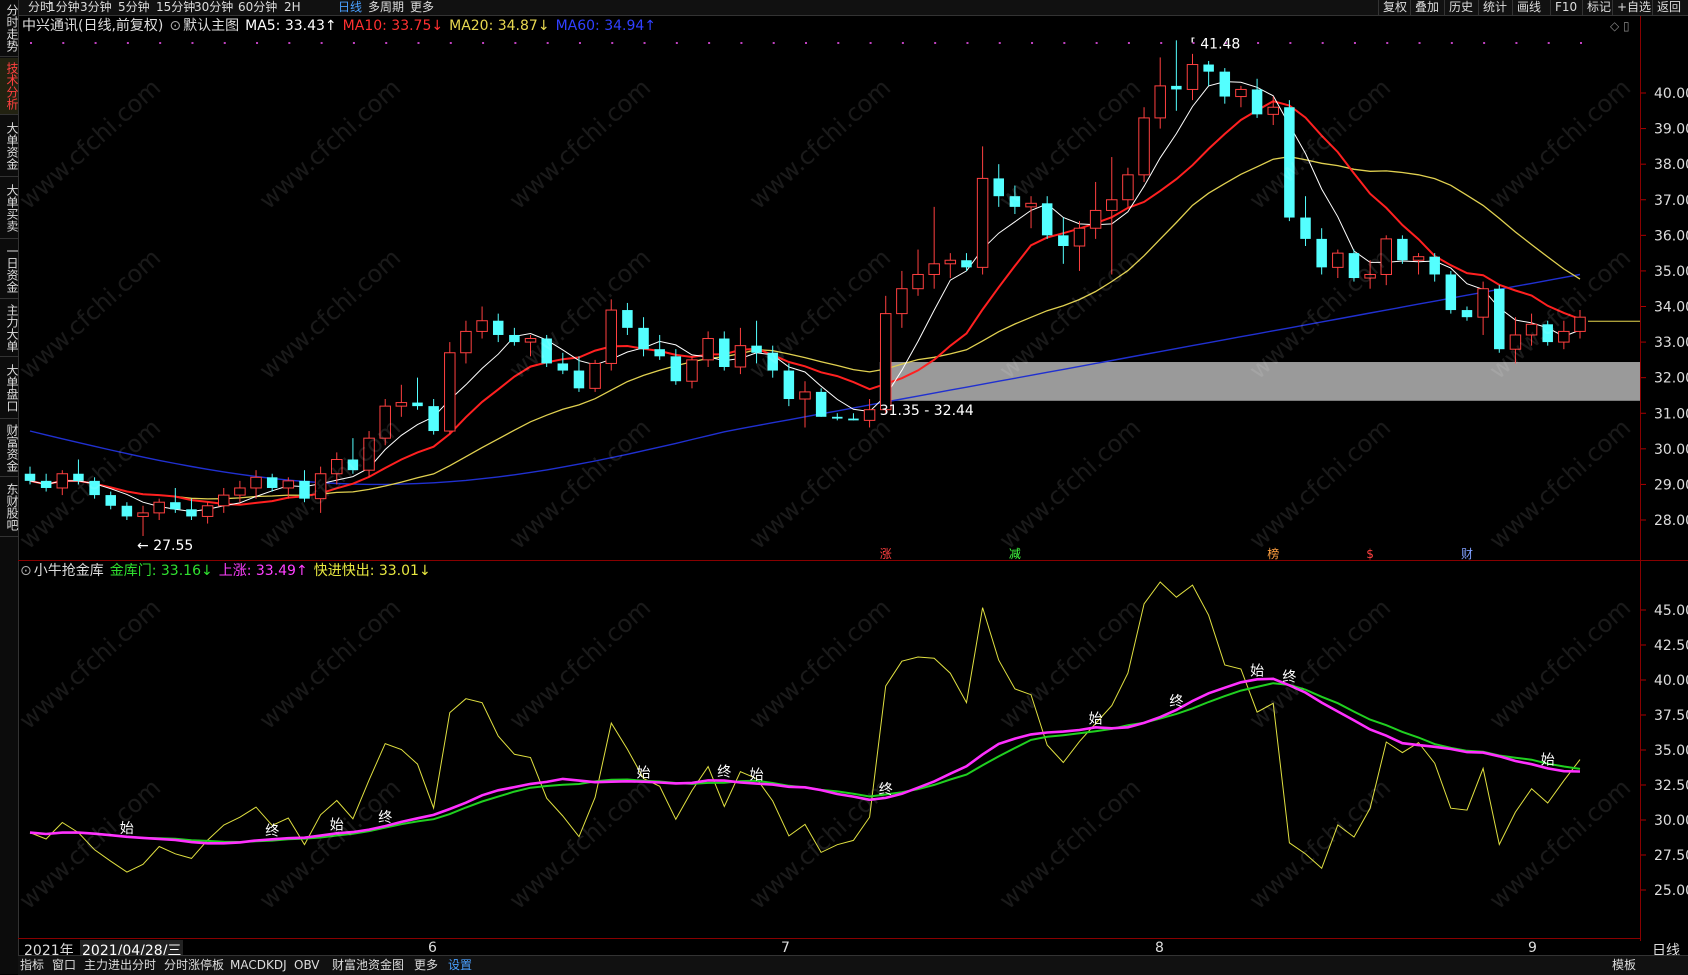 This screenshot has width=1688, height=975. What do you see at coordinates (426, 965) in the screenshot?
I see `indicator-tab-8: 更多` at bounding box center [426, 965].